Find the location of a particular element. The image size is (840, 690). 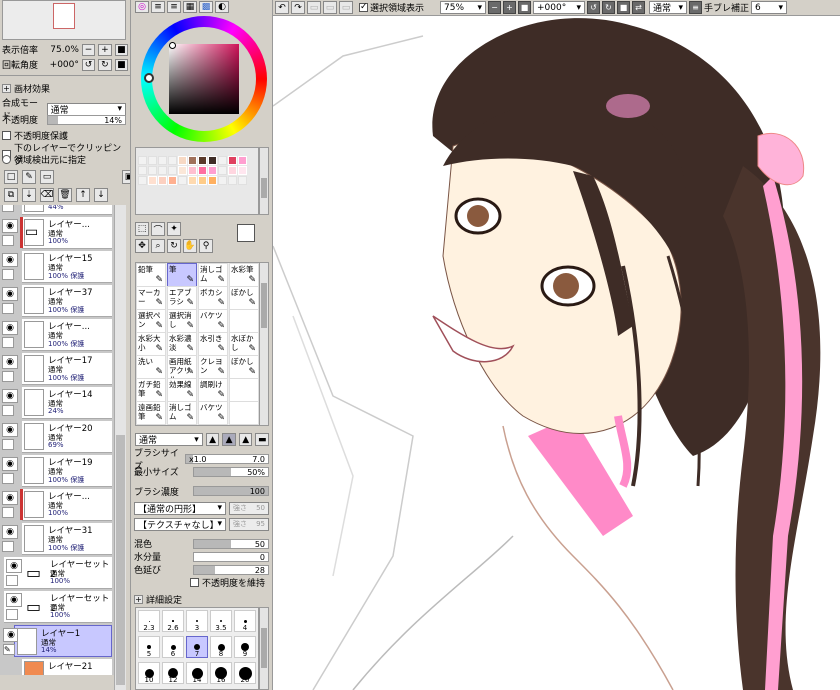

rotate-right-button: ↻ is located at coordinates (105, 64).